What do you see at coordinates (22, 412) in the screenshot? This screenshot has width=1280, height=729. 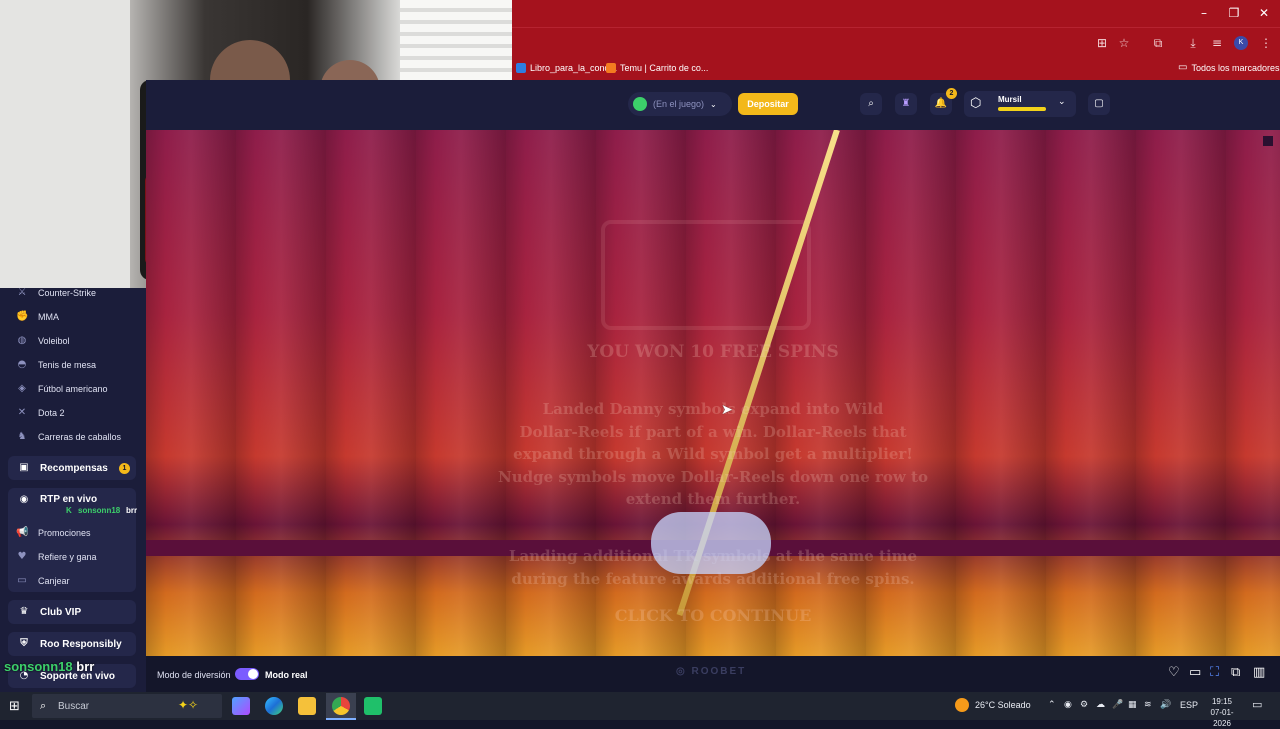 I see `dota-icon: ✕` at bounding box center [22, 412].